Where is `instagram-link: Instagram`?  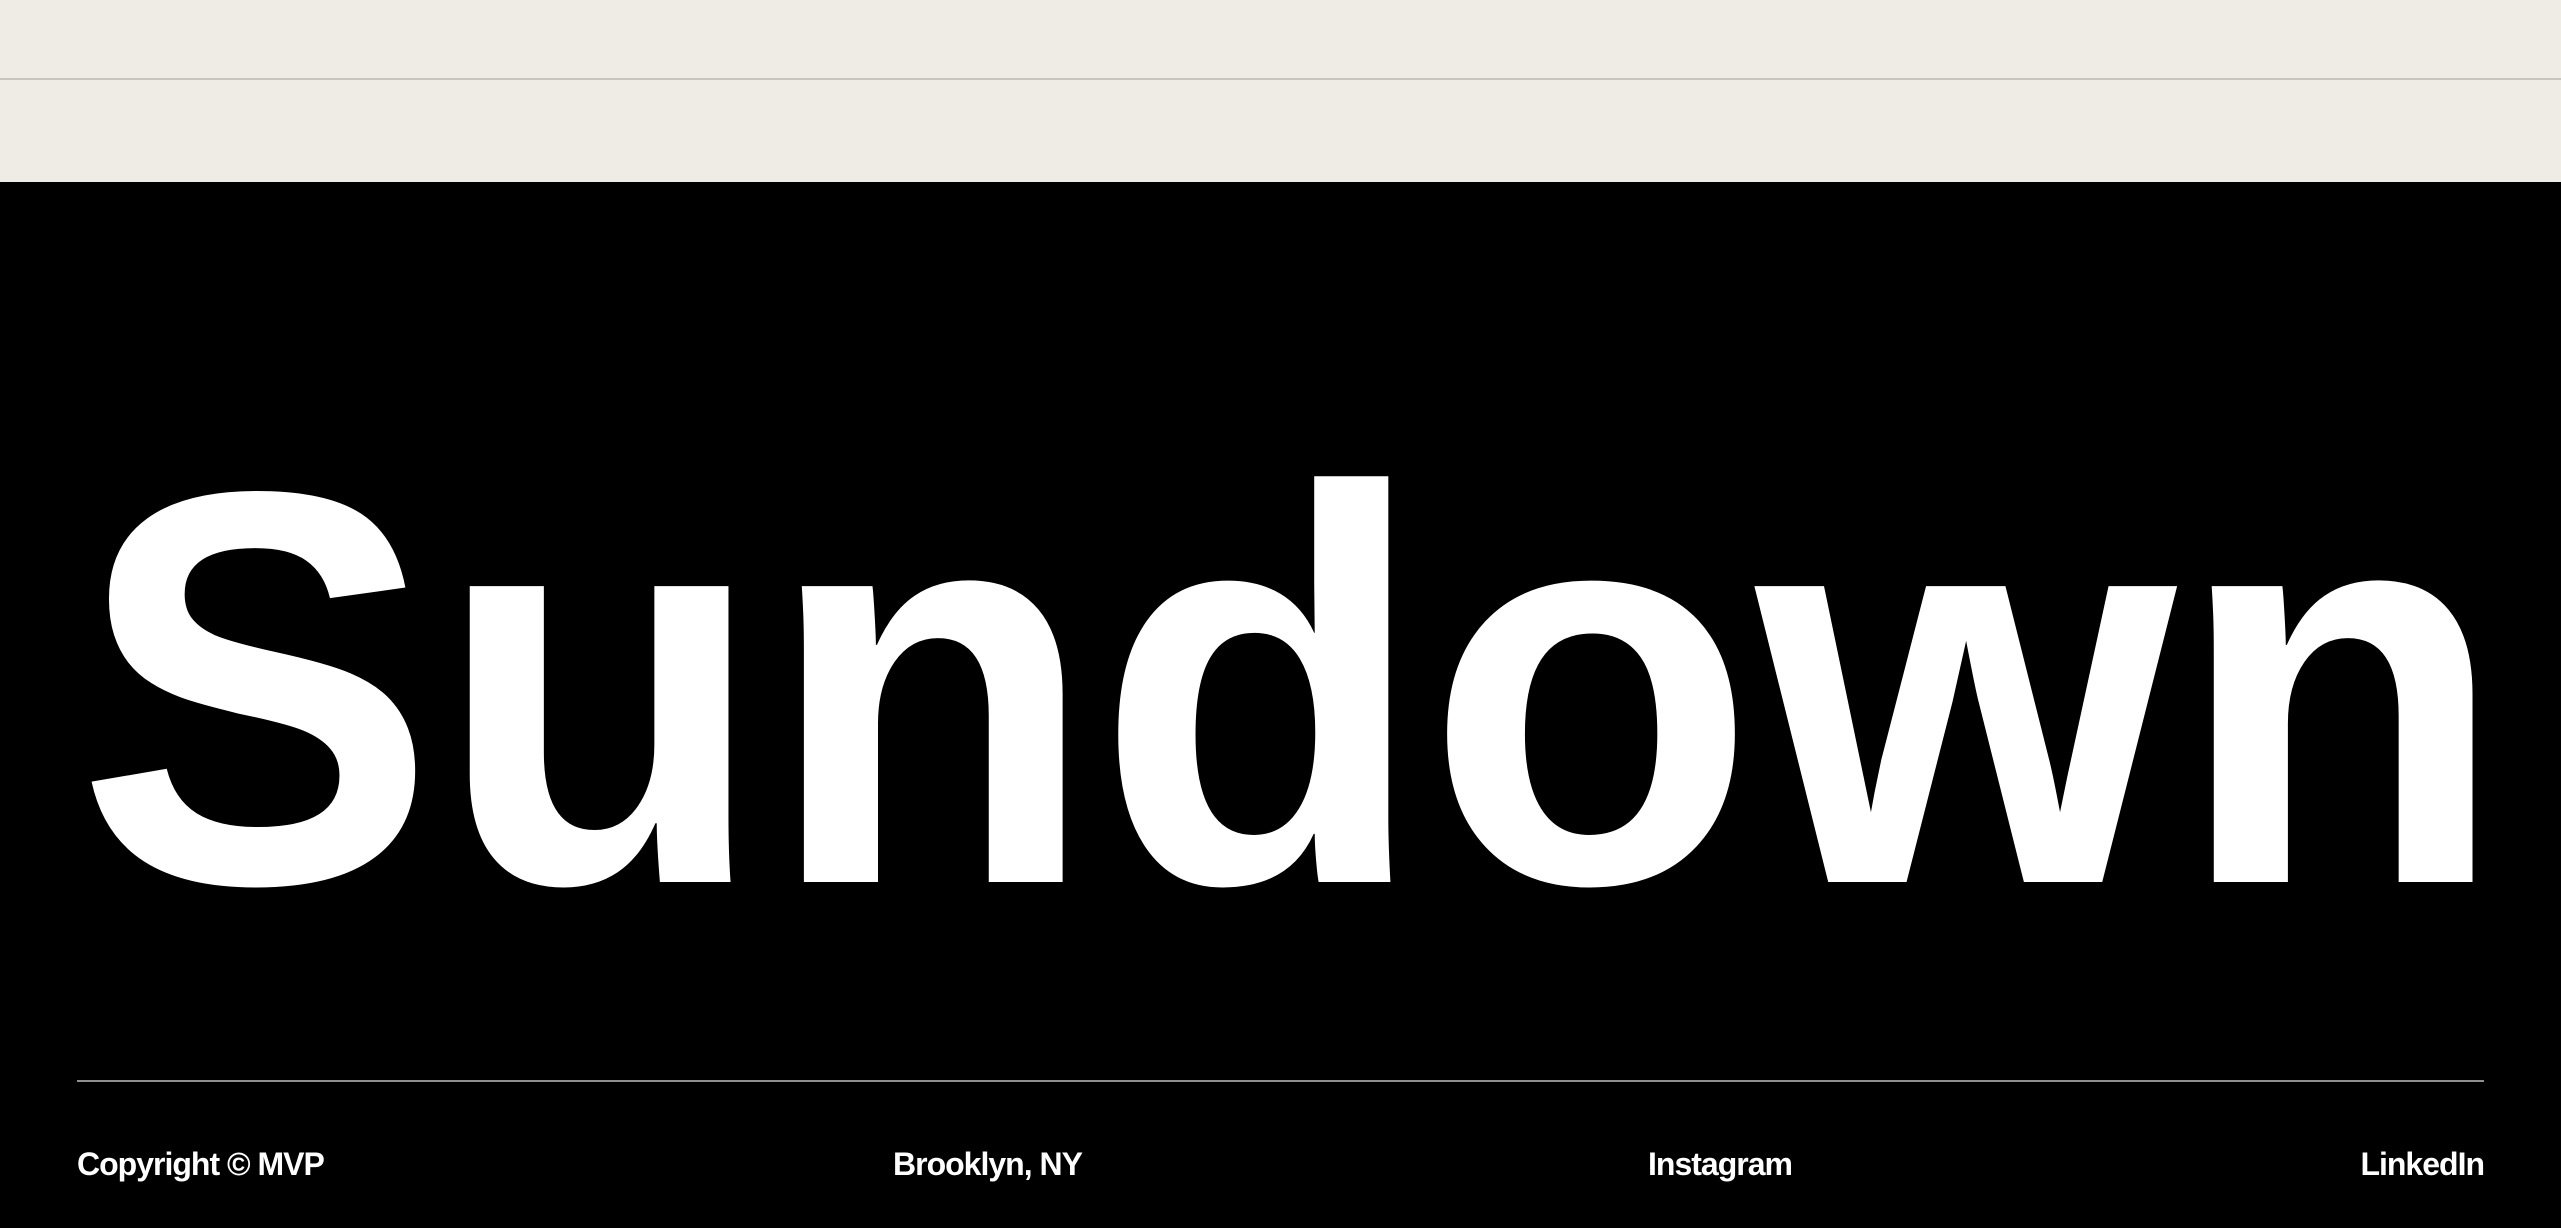
instagram-link: Instagram is located at coordinates (1720, 1164).